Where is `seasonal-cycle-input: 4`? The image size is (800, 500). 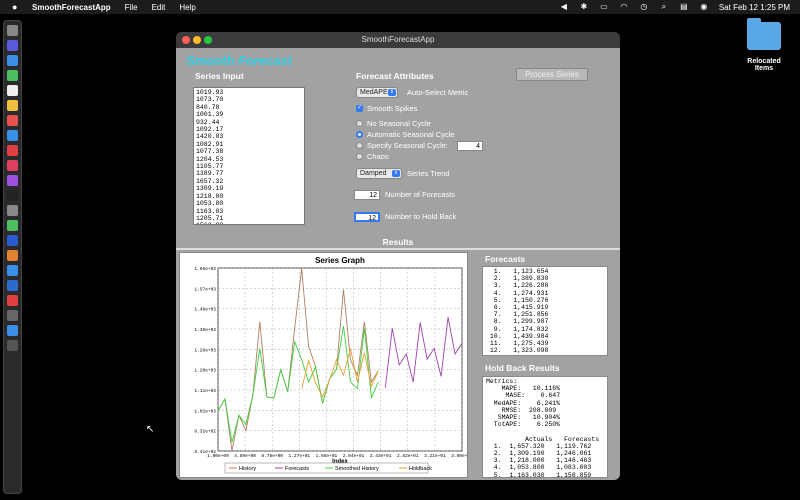
seasonal-cycle-input: 4 is located at coordinates (470, 146).